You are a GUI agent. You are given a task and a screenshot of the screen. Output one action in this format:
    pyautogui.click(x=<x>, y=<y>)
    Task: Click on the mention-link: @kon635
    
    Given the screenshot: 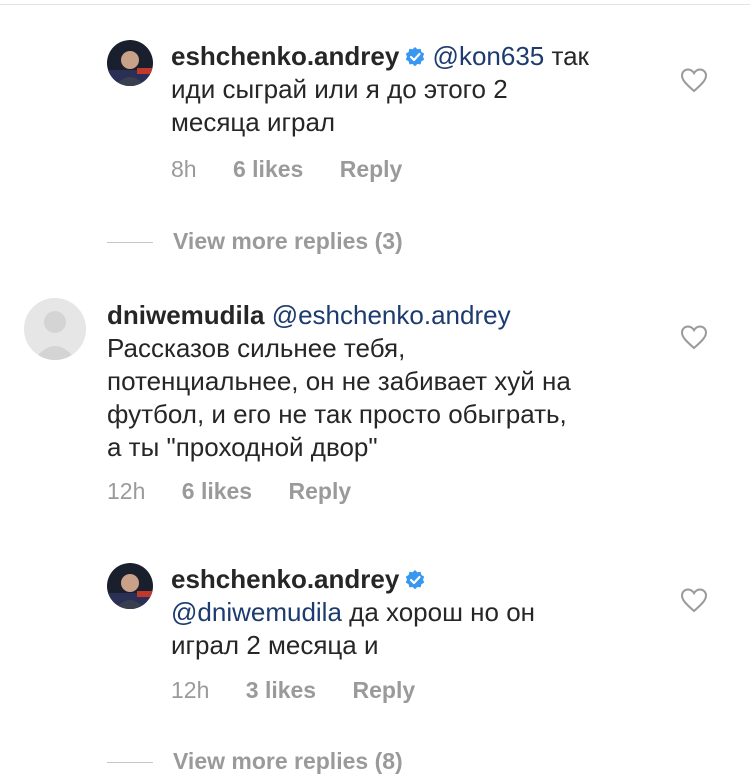 What is the action you would take?
    pyautogui.click(x=489, y=56)
    